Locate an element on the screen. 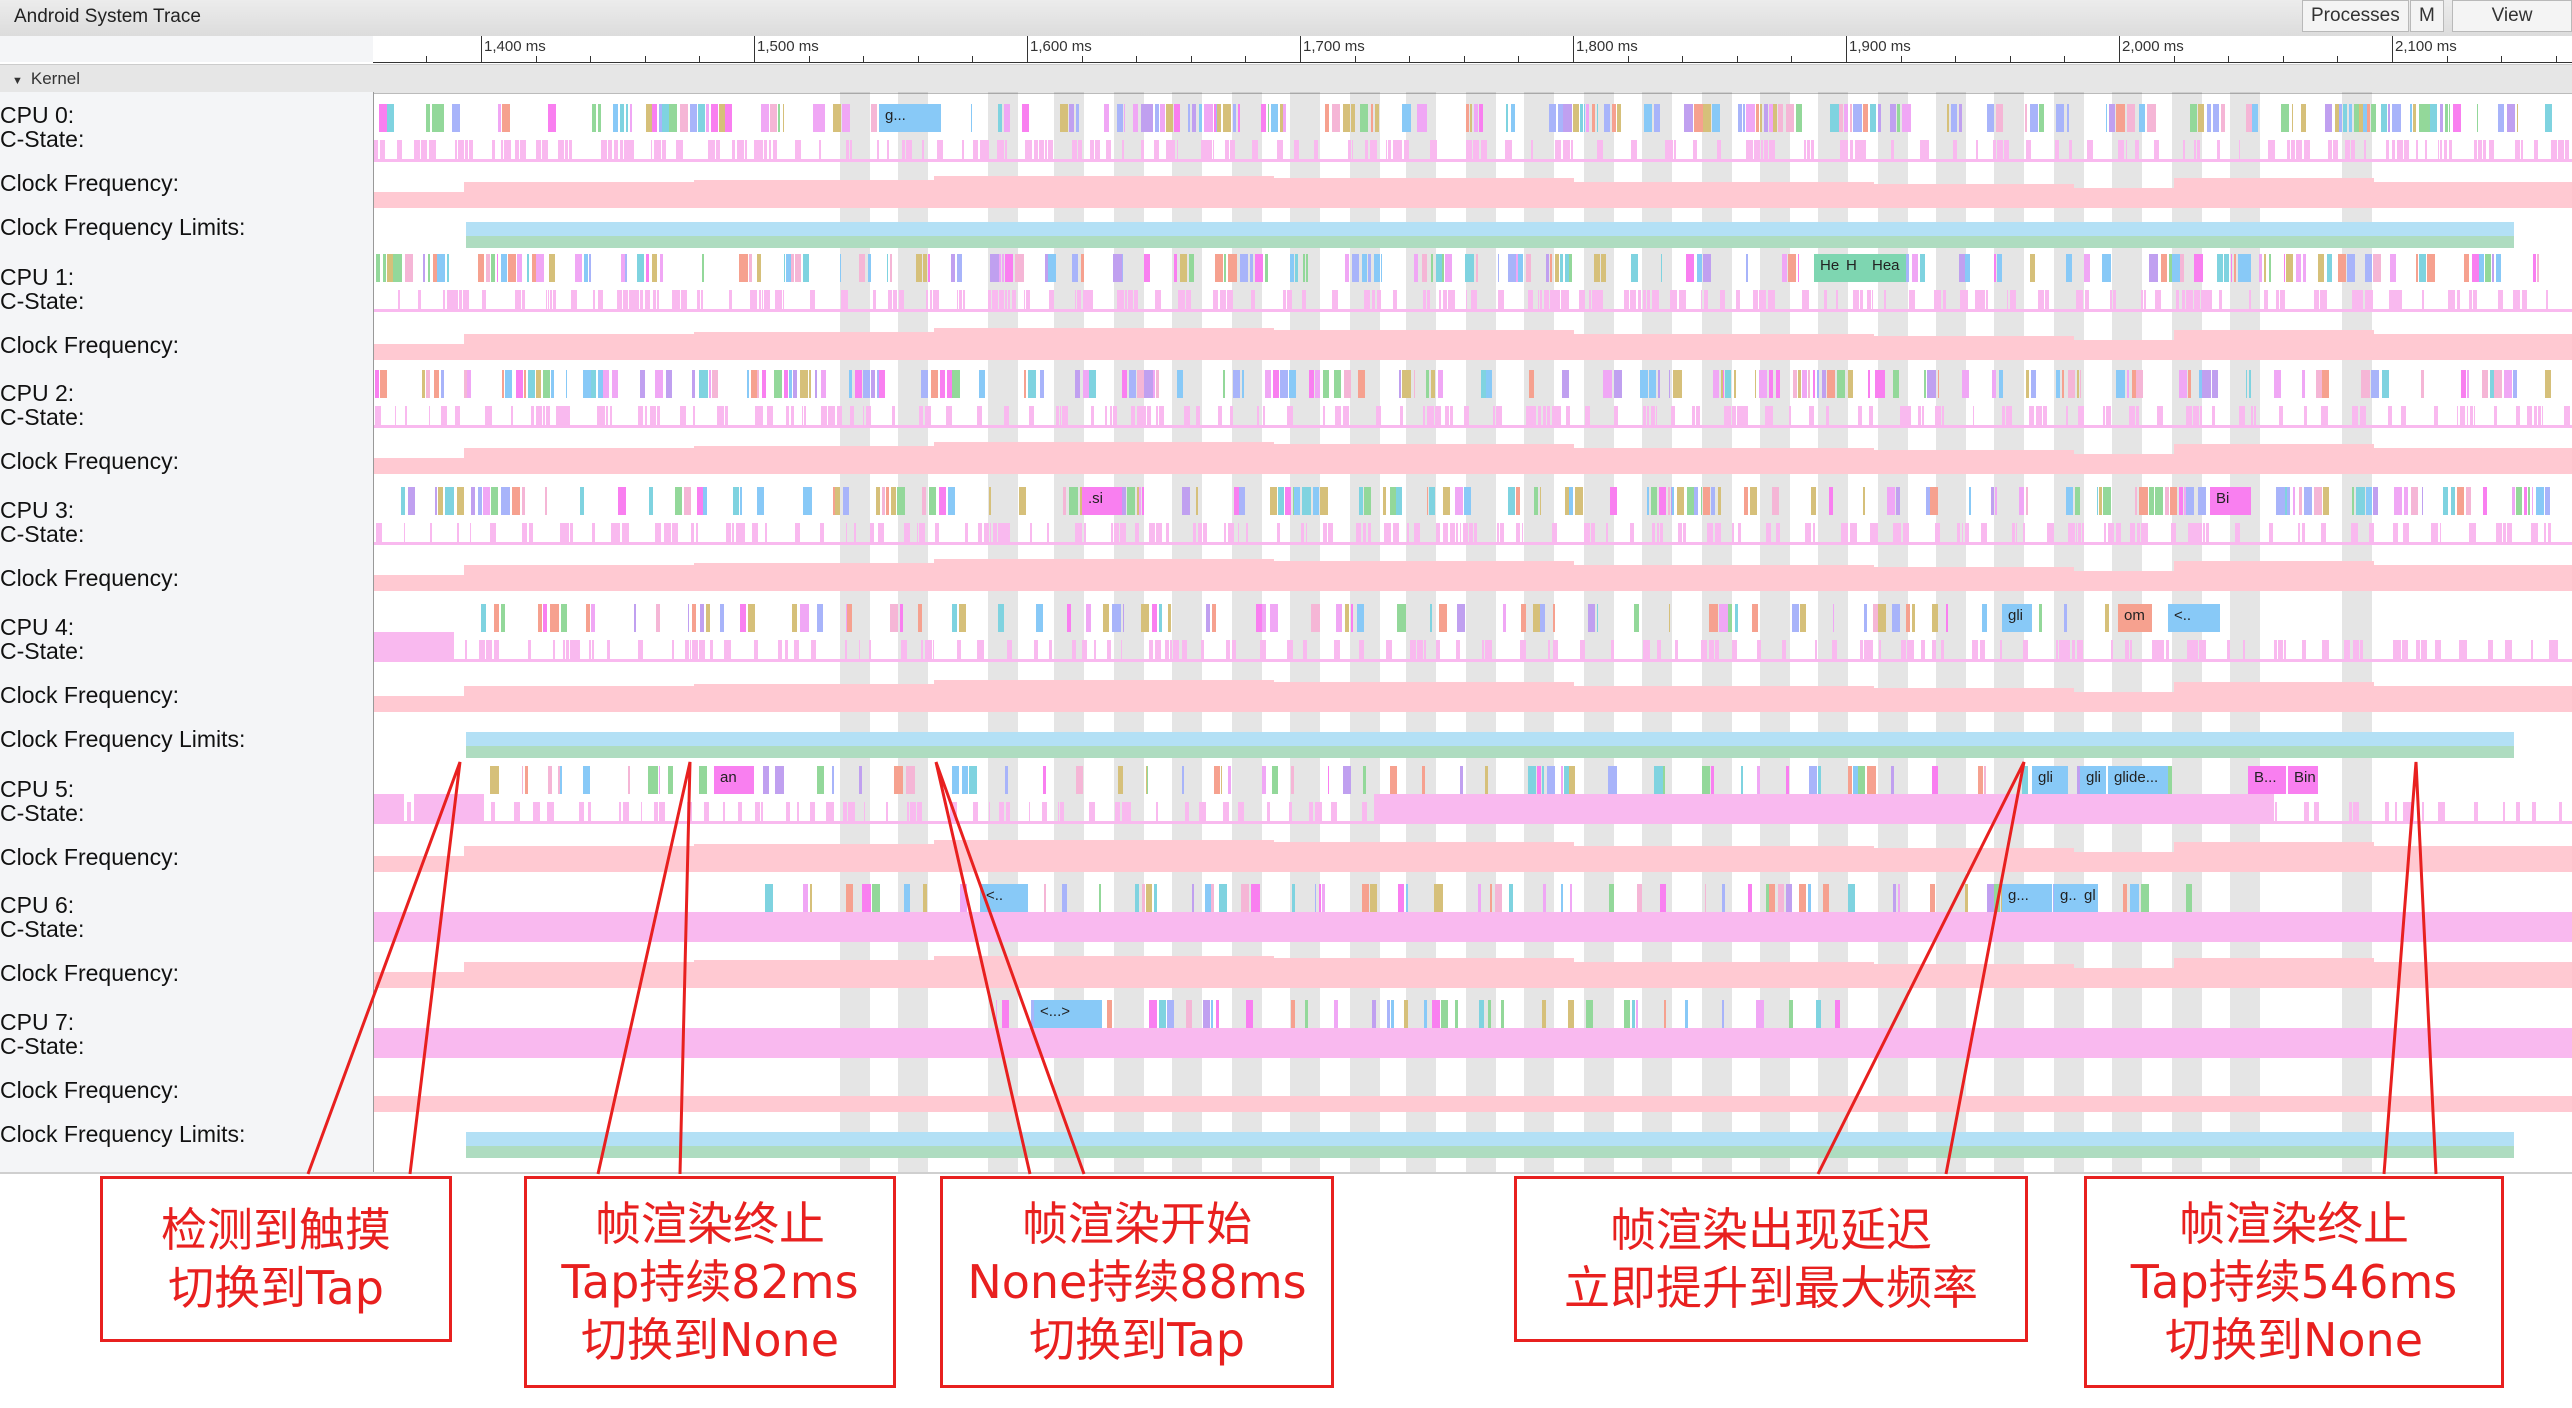 The width and height of the screenshot is (2572, 1408). labeled-slice-cpu1: He is located at coordinates (1827, 268).